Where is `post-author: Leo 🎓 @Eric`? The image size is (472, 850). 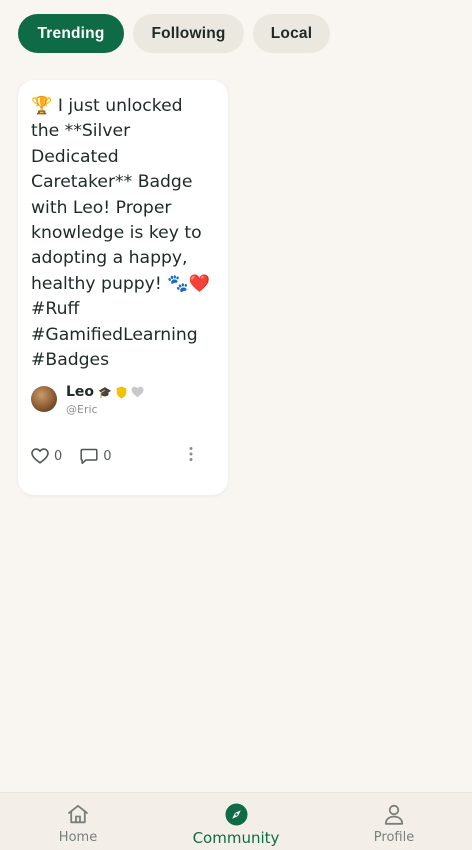 post-author: Leo 🎓 @Eric is located at coordinates (87, 400).